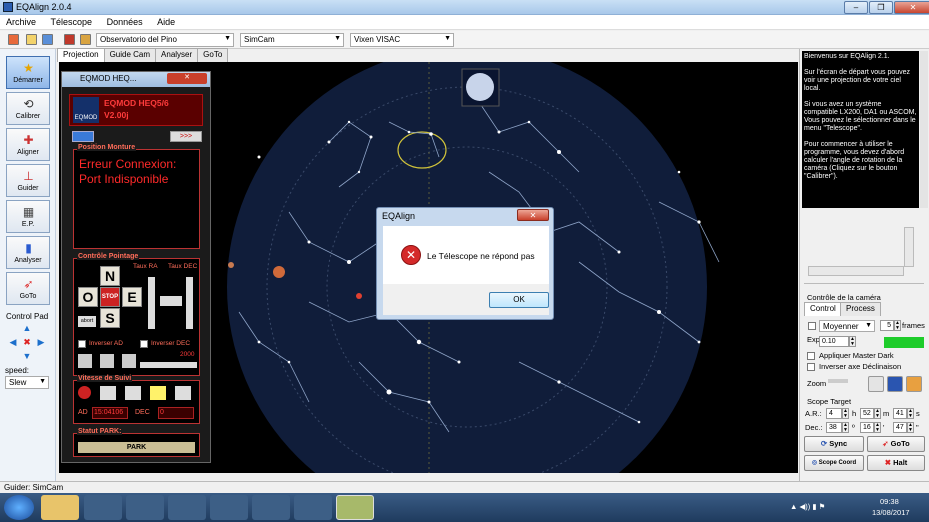 The height and width of the screenshot is (522, 929). I want to click on pdf-icon, so click(69, 39).